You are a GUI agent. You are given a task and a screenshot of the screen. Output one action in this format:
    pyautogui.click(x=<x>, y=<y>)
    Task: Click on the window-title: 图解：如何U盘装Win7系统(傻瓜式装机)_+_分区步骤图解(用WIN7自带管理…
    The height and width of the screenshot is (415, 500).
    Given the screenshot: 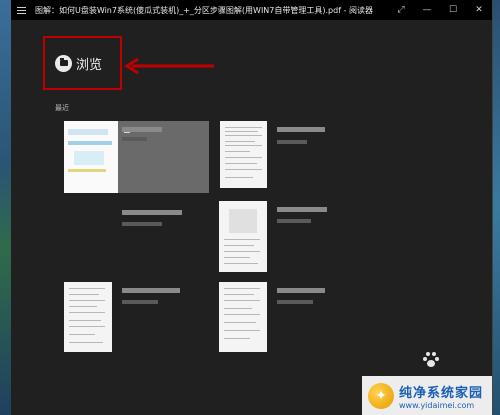 What is the action you would take?
    pyautogui.click(x=204, y=10)
    